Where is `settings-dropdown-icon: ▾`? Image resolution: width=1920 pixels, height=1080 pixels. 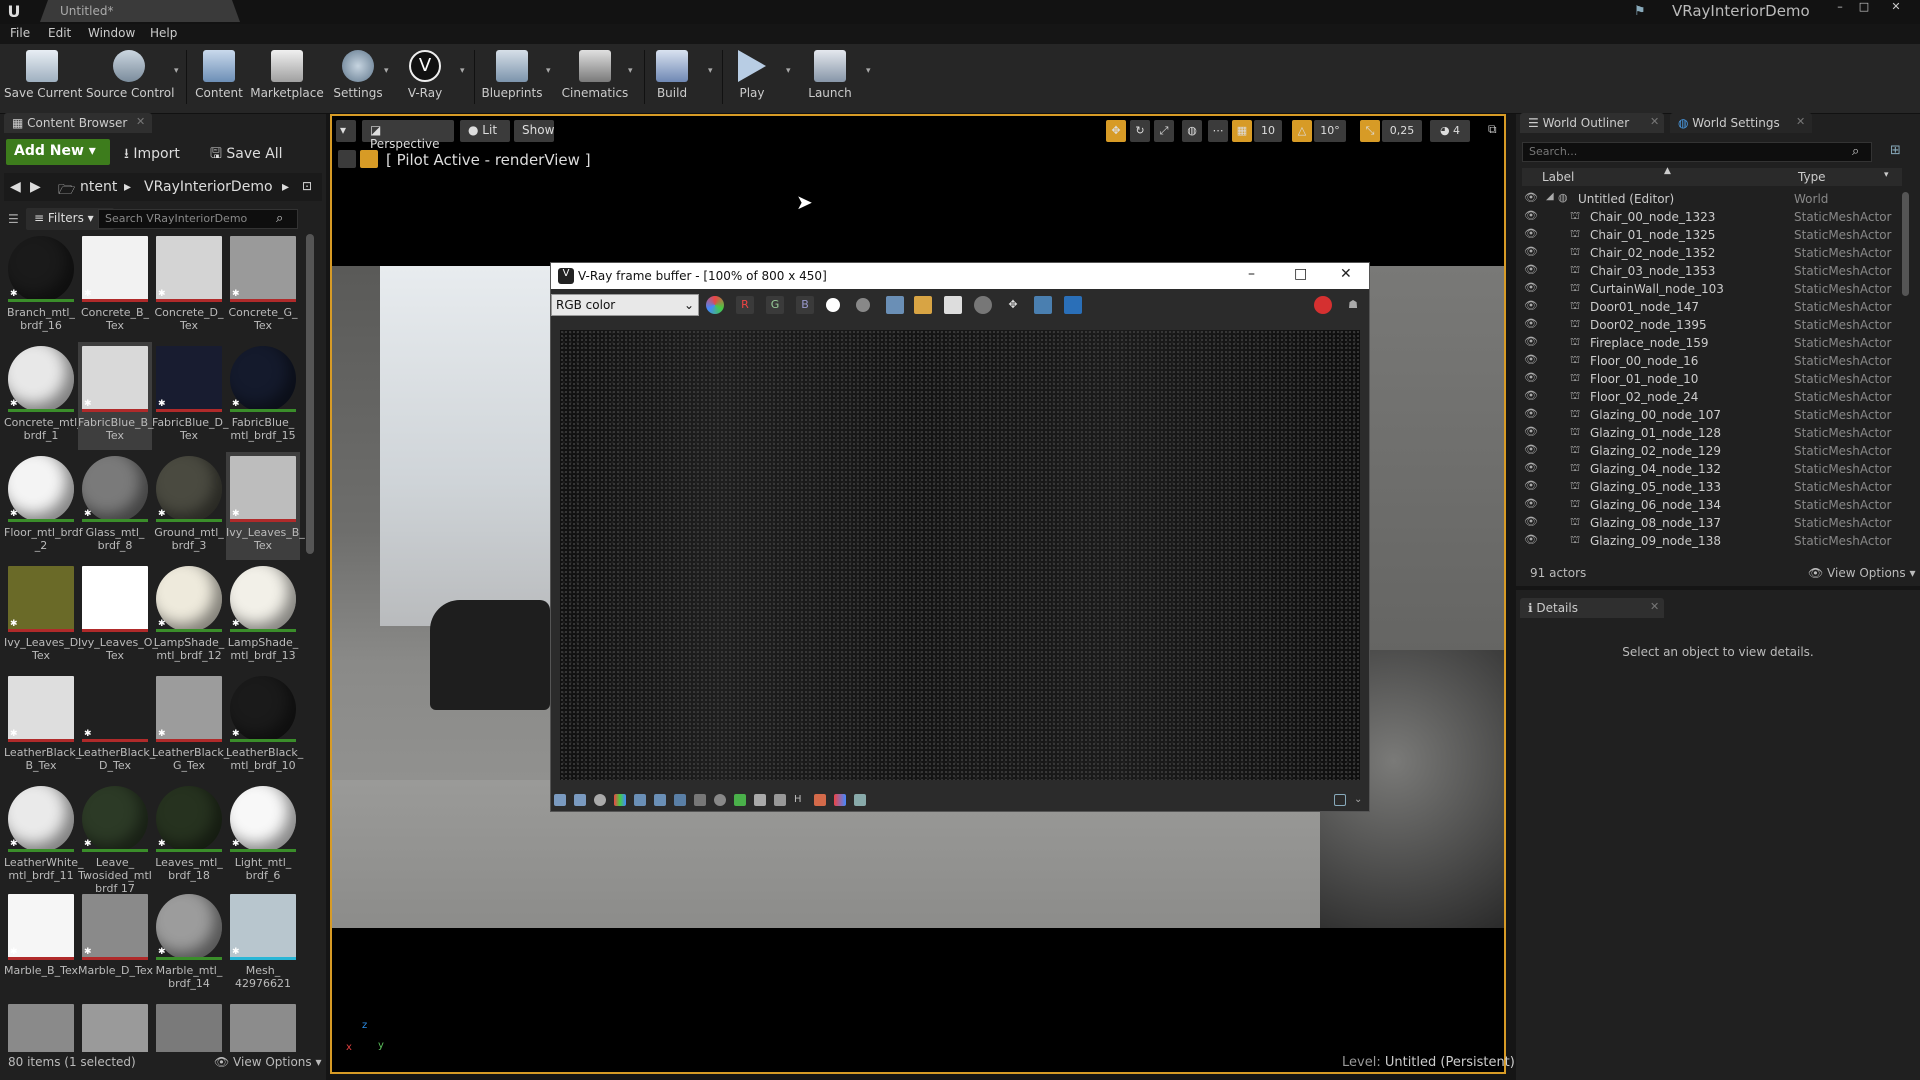
settings-dropdown-icon: ▾ is located at coordinates (386, 71).